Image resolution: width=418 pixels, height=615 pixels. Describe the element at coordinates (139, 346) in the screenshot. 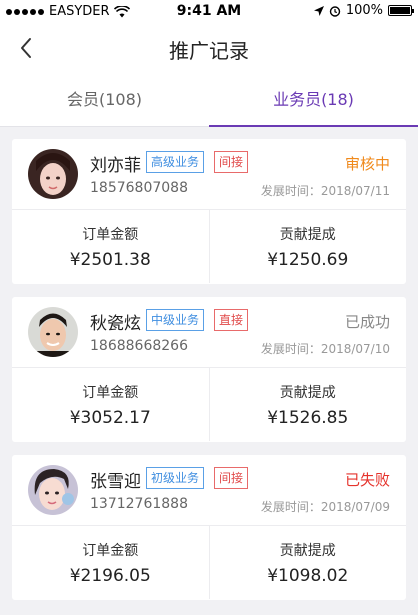

I see `phone-number: 18688668266` at that location.